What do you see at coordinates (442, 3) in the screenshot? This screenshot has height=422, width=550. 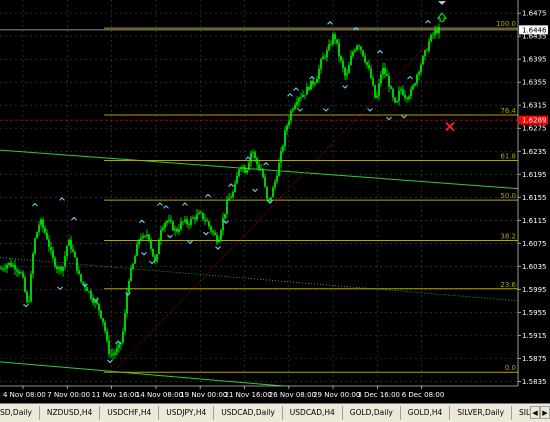 I see `shift-marker-icon` at bounding box center [442, 3].